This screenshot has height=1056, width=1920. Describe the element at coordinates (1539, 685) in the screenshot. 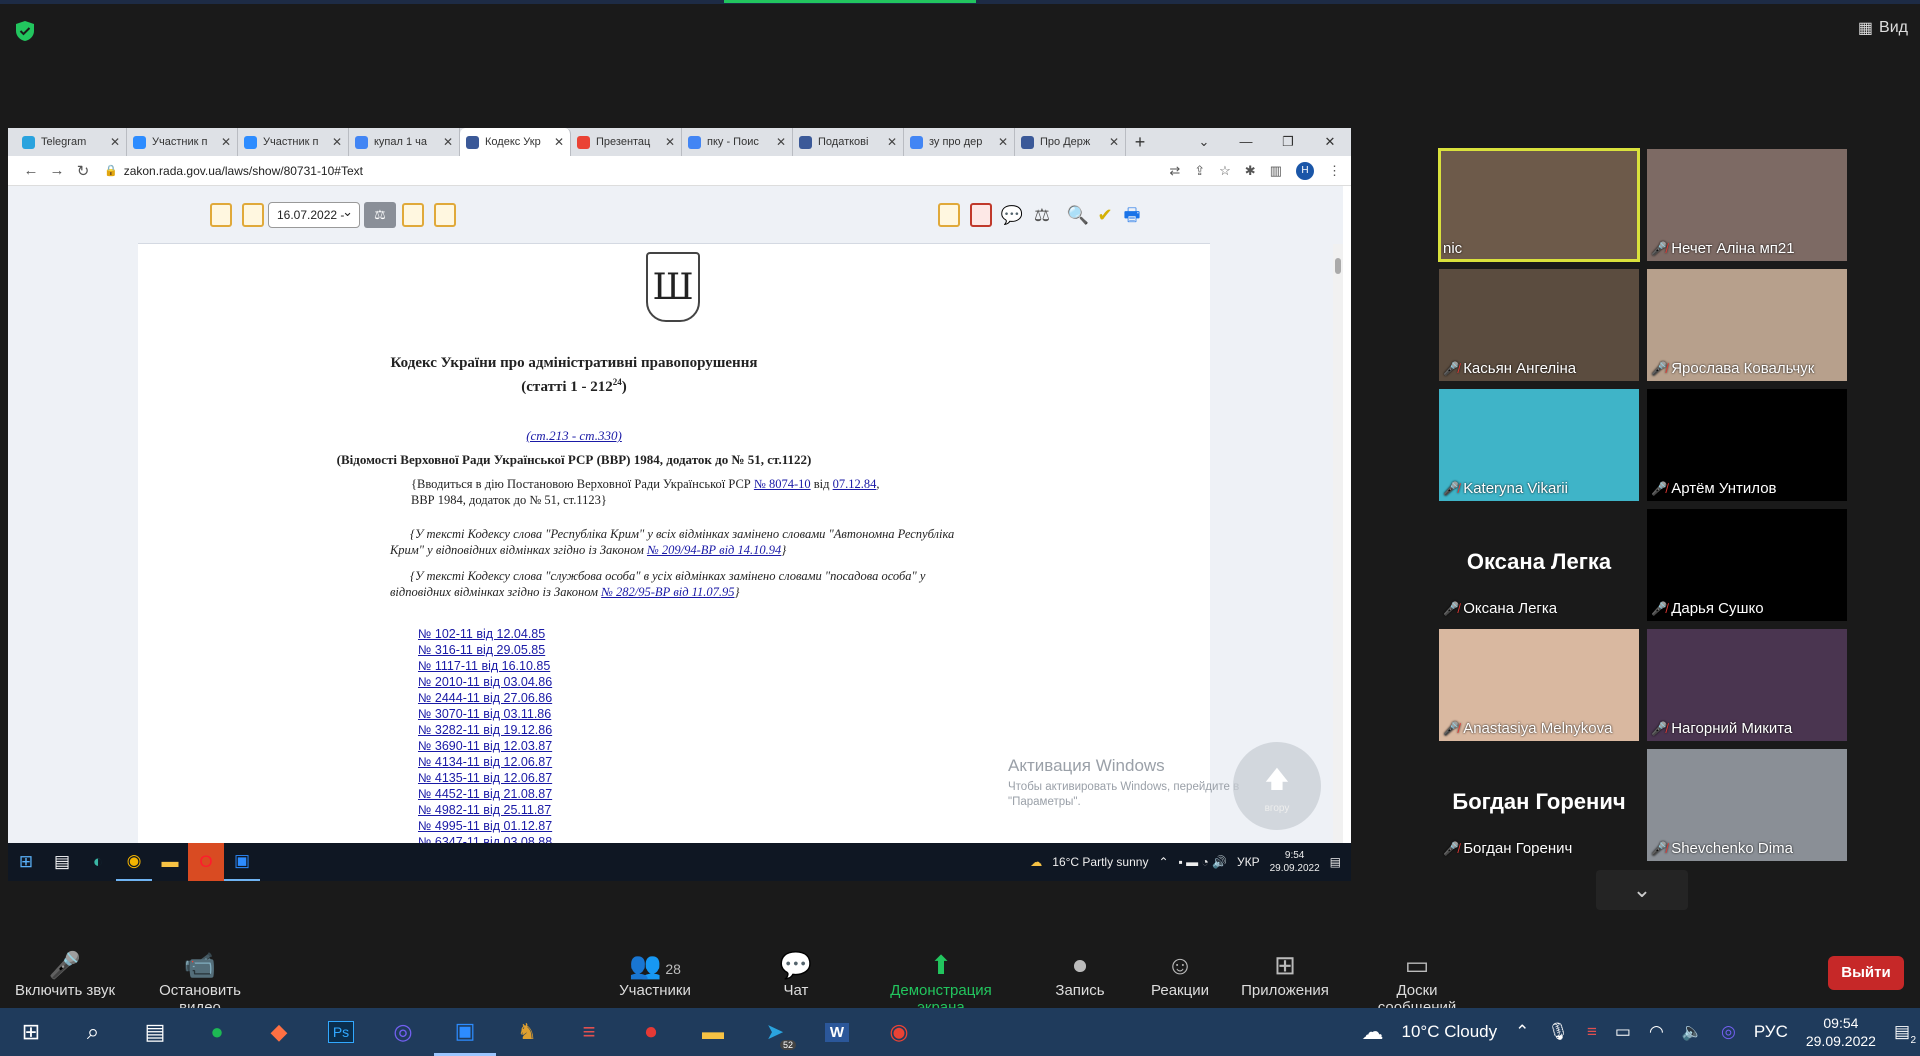

I see `participant-tile: 🎤̸ Anastasiya Melnykova` at that location.